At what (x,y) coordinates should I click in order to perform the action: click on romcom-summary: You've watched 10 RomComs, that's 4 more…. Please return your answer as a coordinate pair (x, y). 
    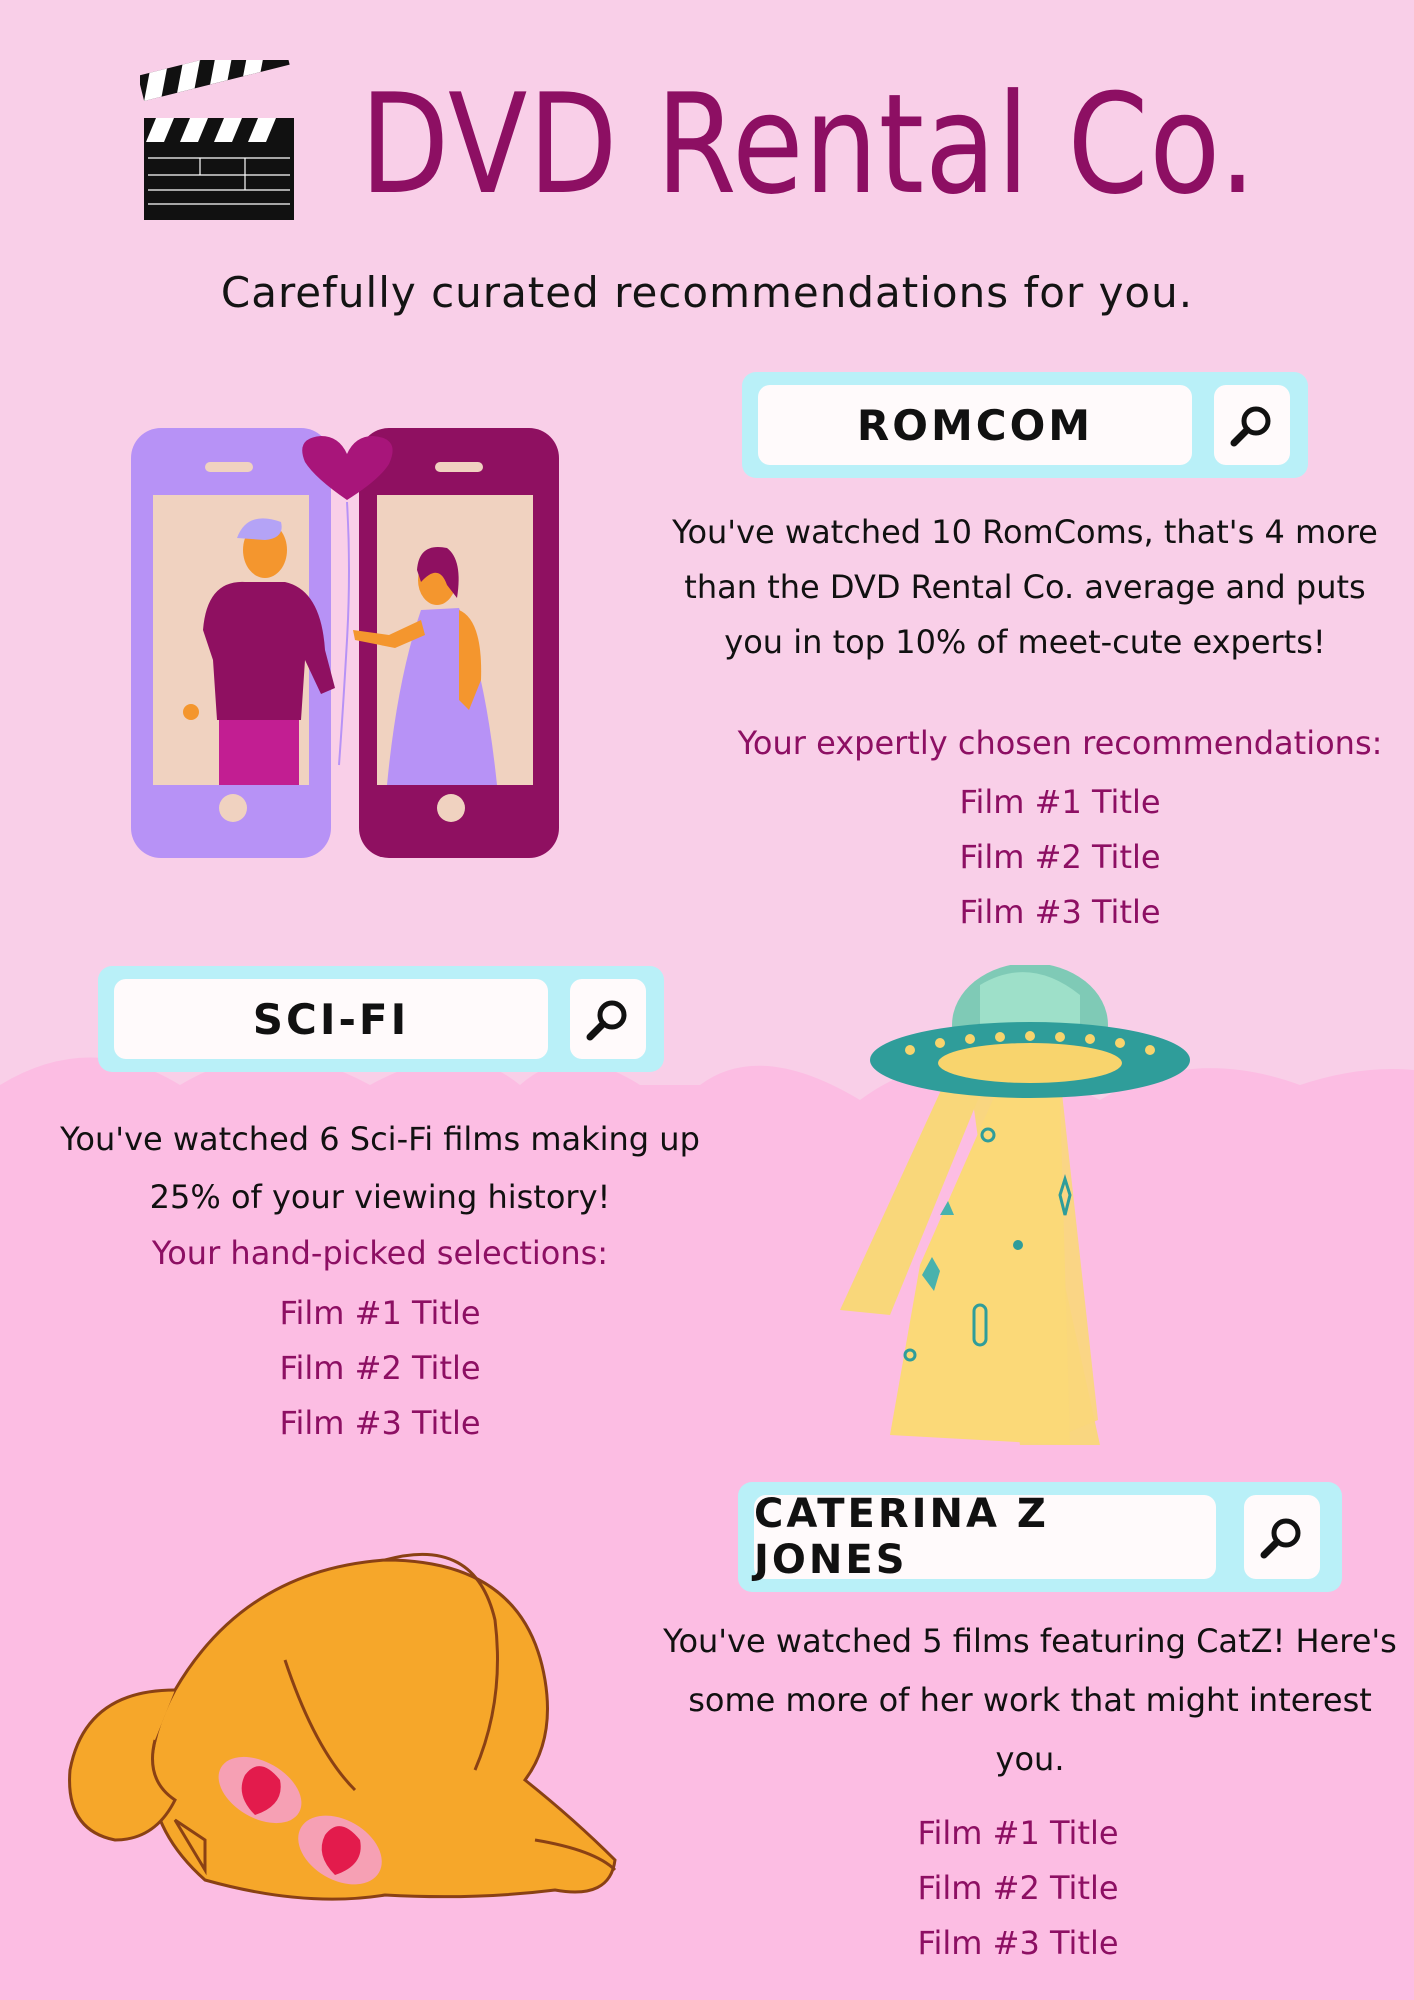
    Looking at the image, I should click on (1025, 587).